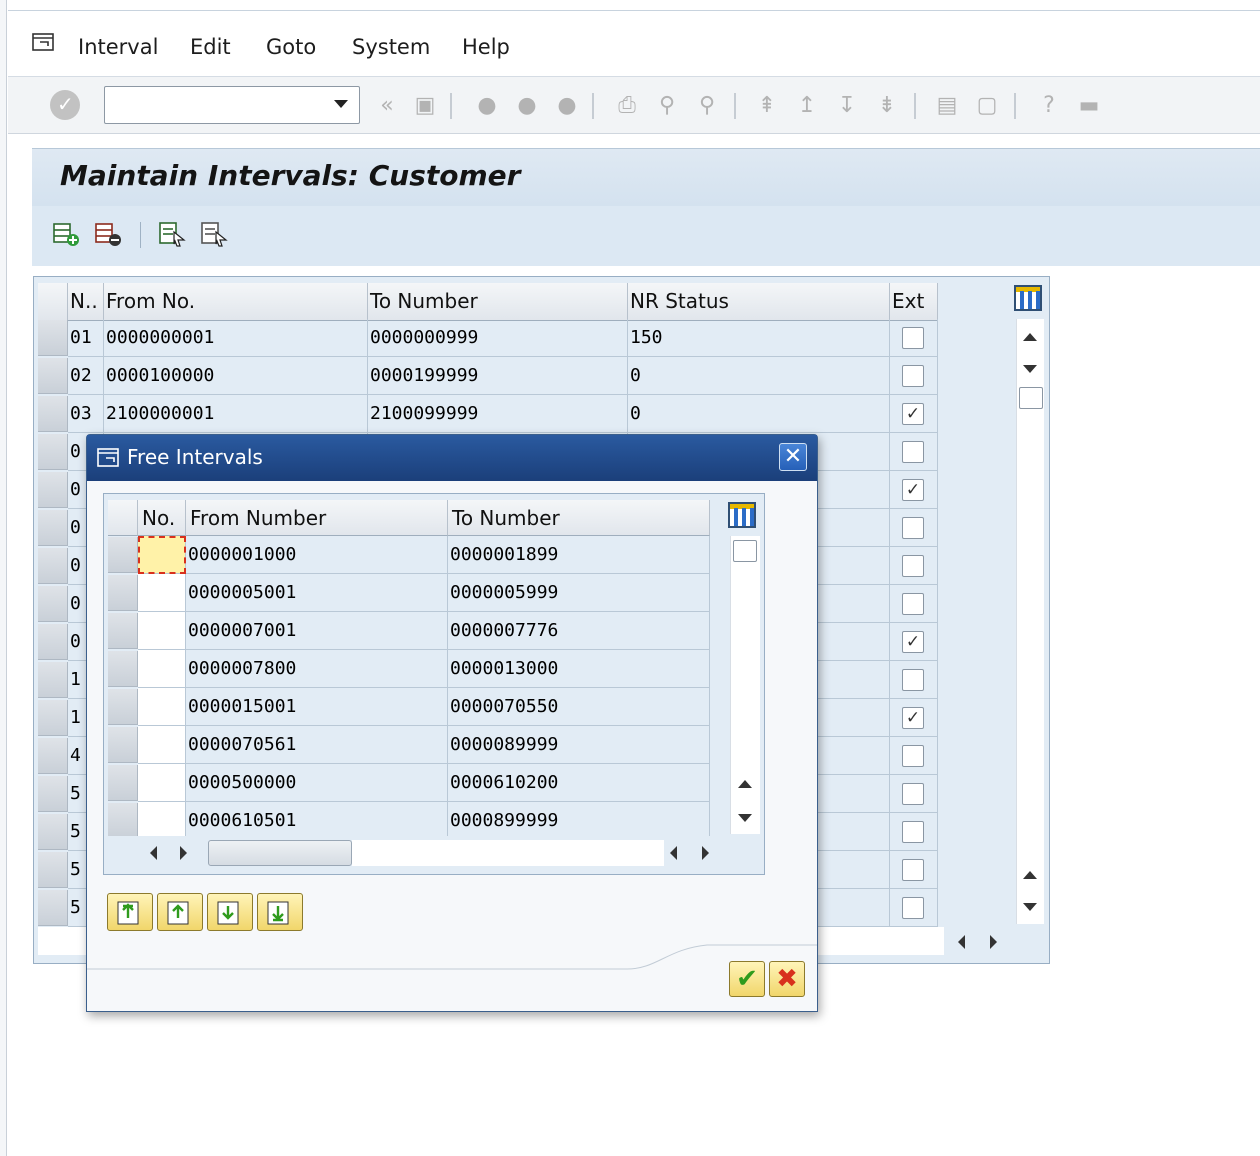 This screenshot has height=1156, width=1260. I want to click on dialog-scroll-right-icon, so click(183, 853).